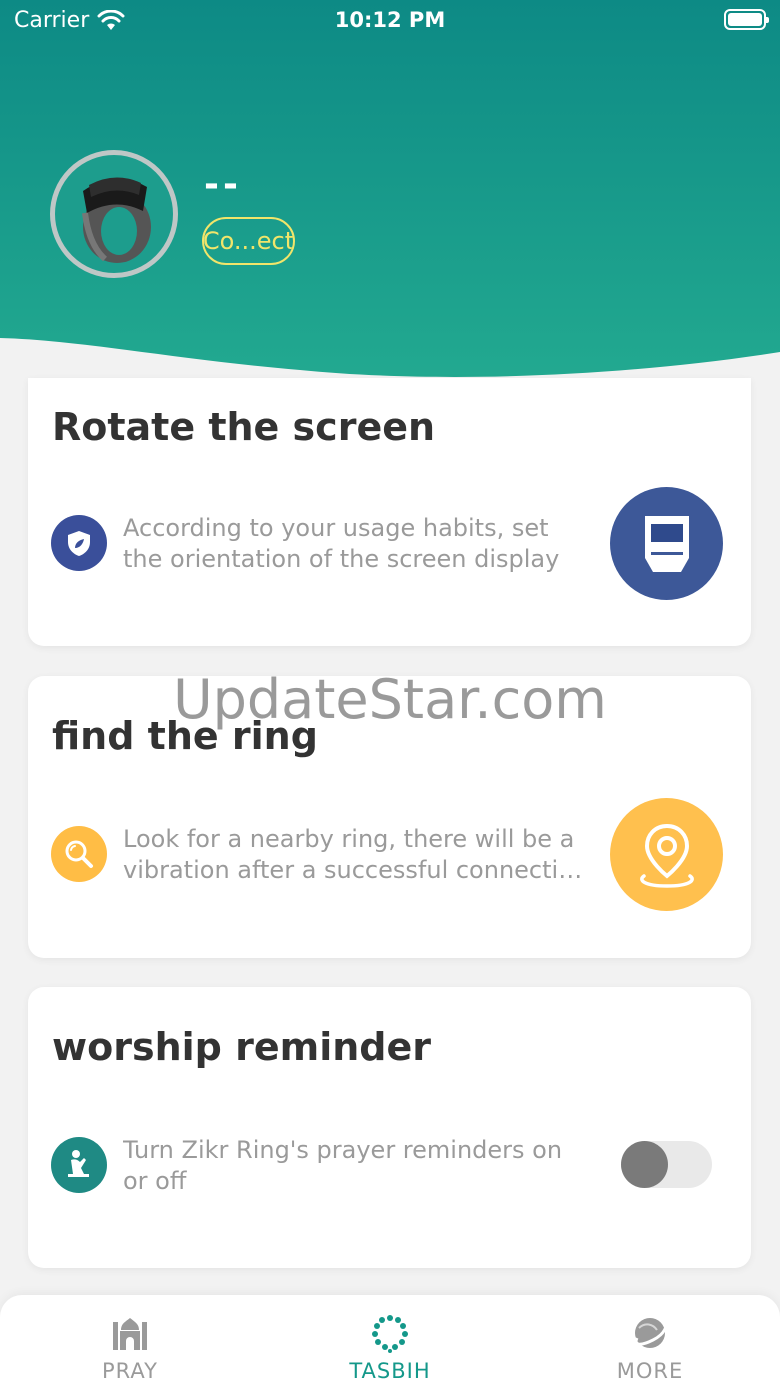 The height and width of the screenshot is (1387, 780). Describe the element at coordinates (341, 559) in the screenshot. I see `description-line: the orientation of the screen display` at that location.